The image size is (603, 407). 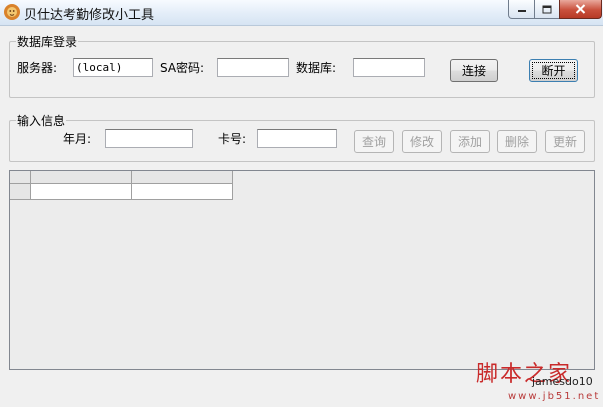 I want to click on year-month-label: 年月:, so click(x=77, y=139).